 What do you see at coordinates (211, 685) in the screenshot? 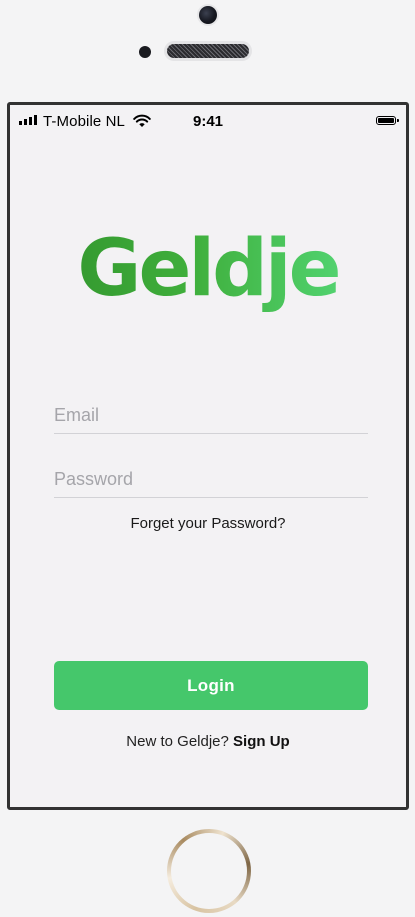
I see `login-button: Login` at bounding box center [211, 685].